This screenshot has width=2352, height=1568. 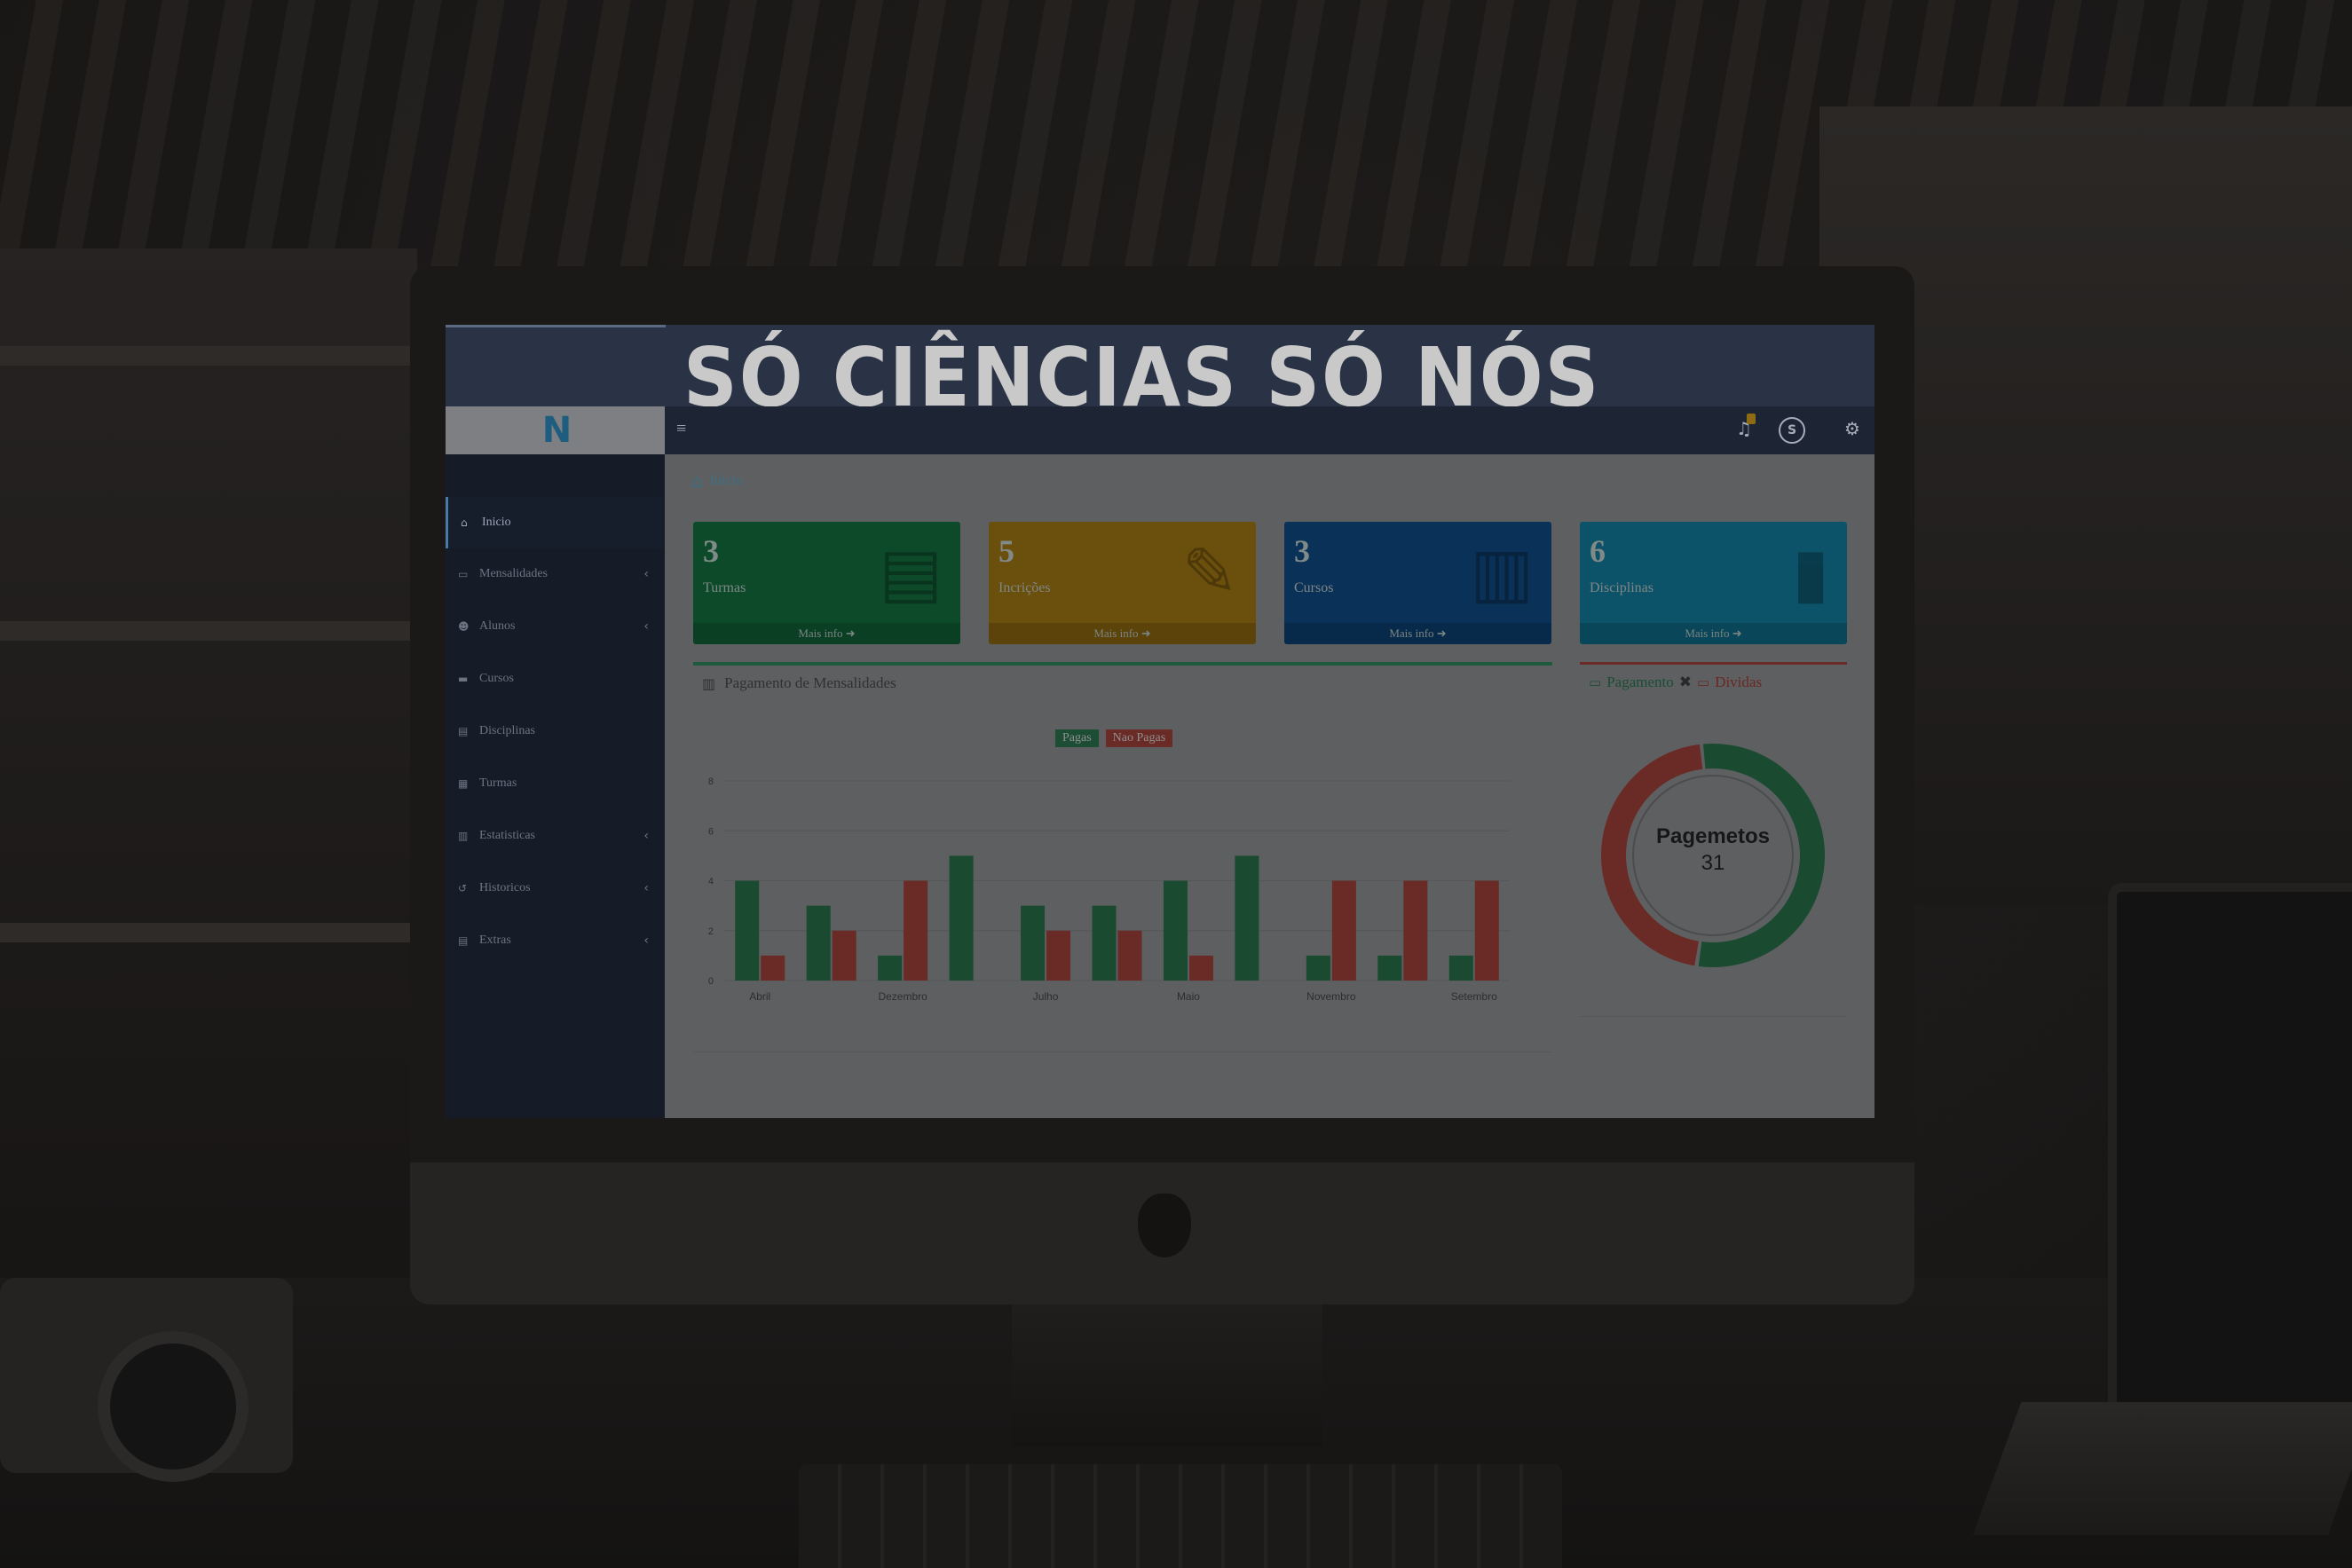 What do you see at coordinates (711, 882) in the screenshot?
I see `y-tick-label: 4` at bounding box center [711, 882].